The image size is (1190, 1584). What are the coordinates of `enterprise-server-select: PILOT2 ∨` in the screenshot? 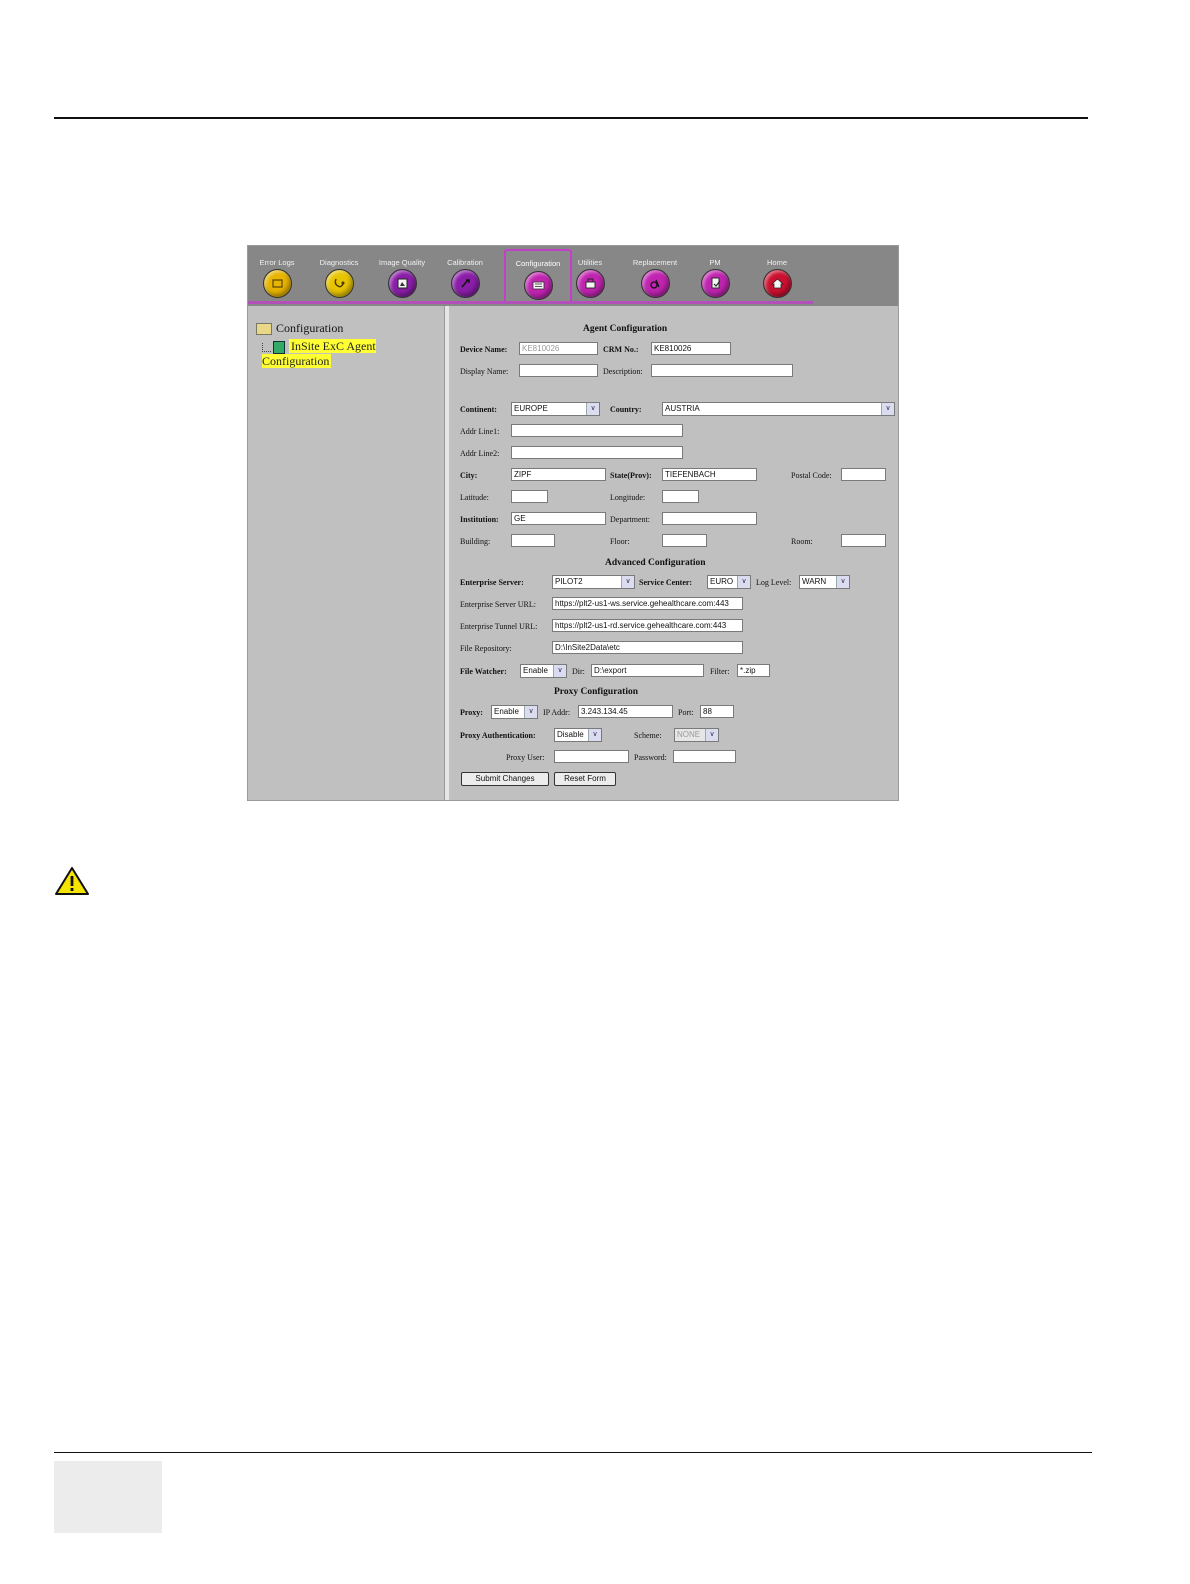 It's located at (593, 582).